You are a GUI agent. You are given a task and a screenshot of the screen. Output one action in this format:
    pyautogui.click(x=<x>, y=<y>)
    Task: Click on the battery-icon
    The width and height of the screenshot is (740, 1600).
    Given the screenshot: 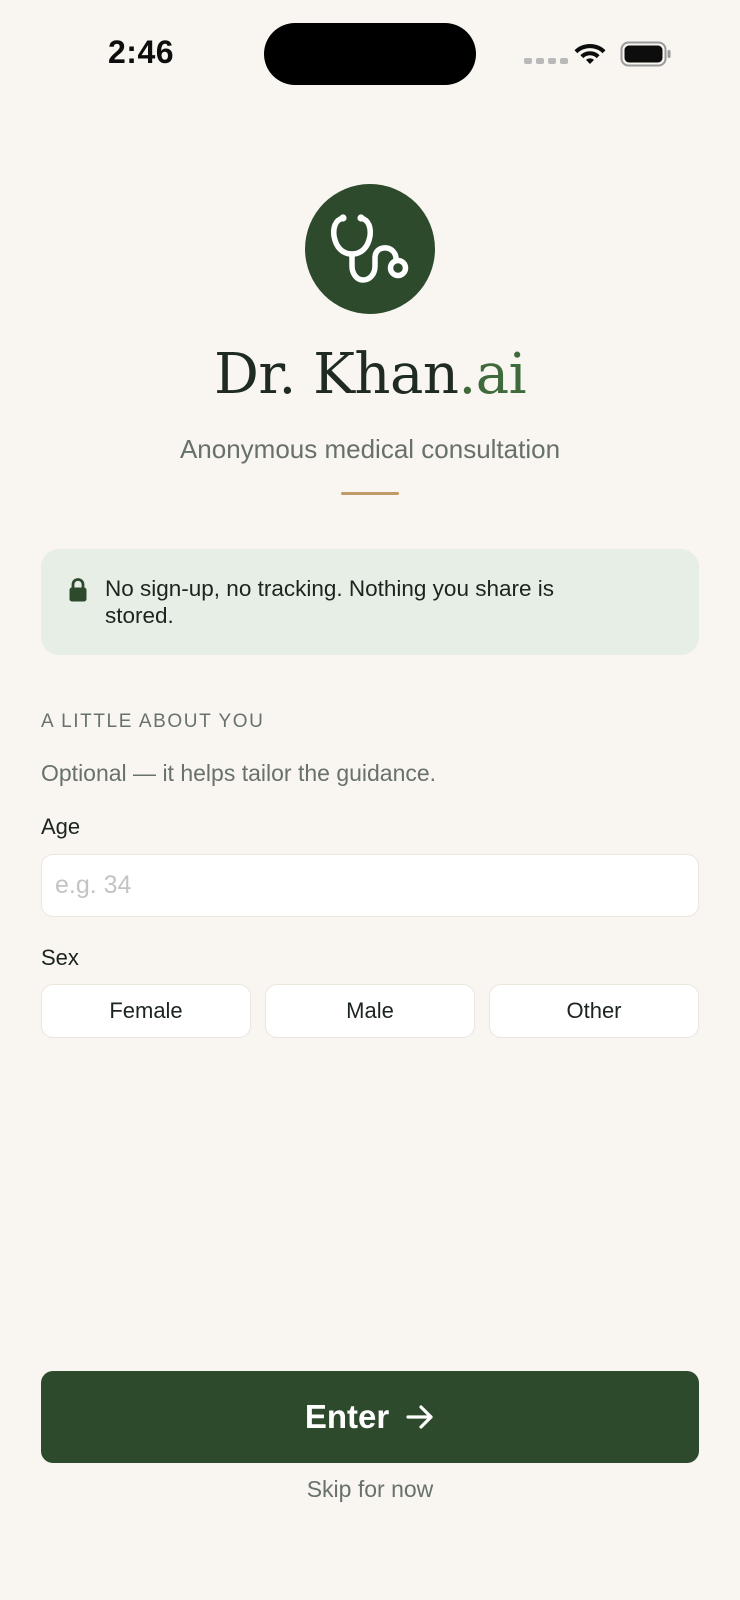 What is the action you would take?
    pyautogui.click(x=645, y=54)
    